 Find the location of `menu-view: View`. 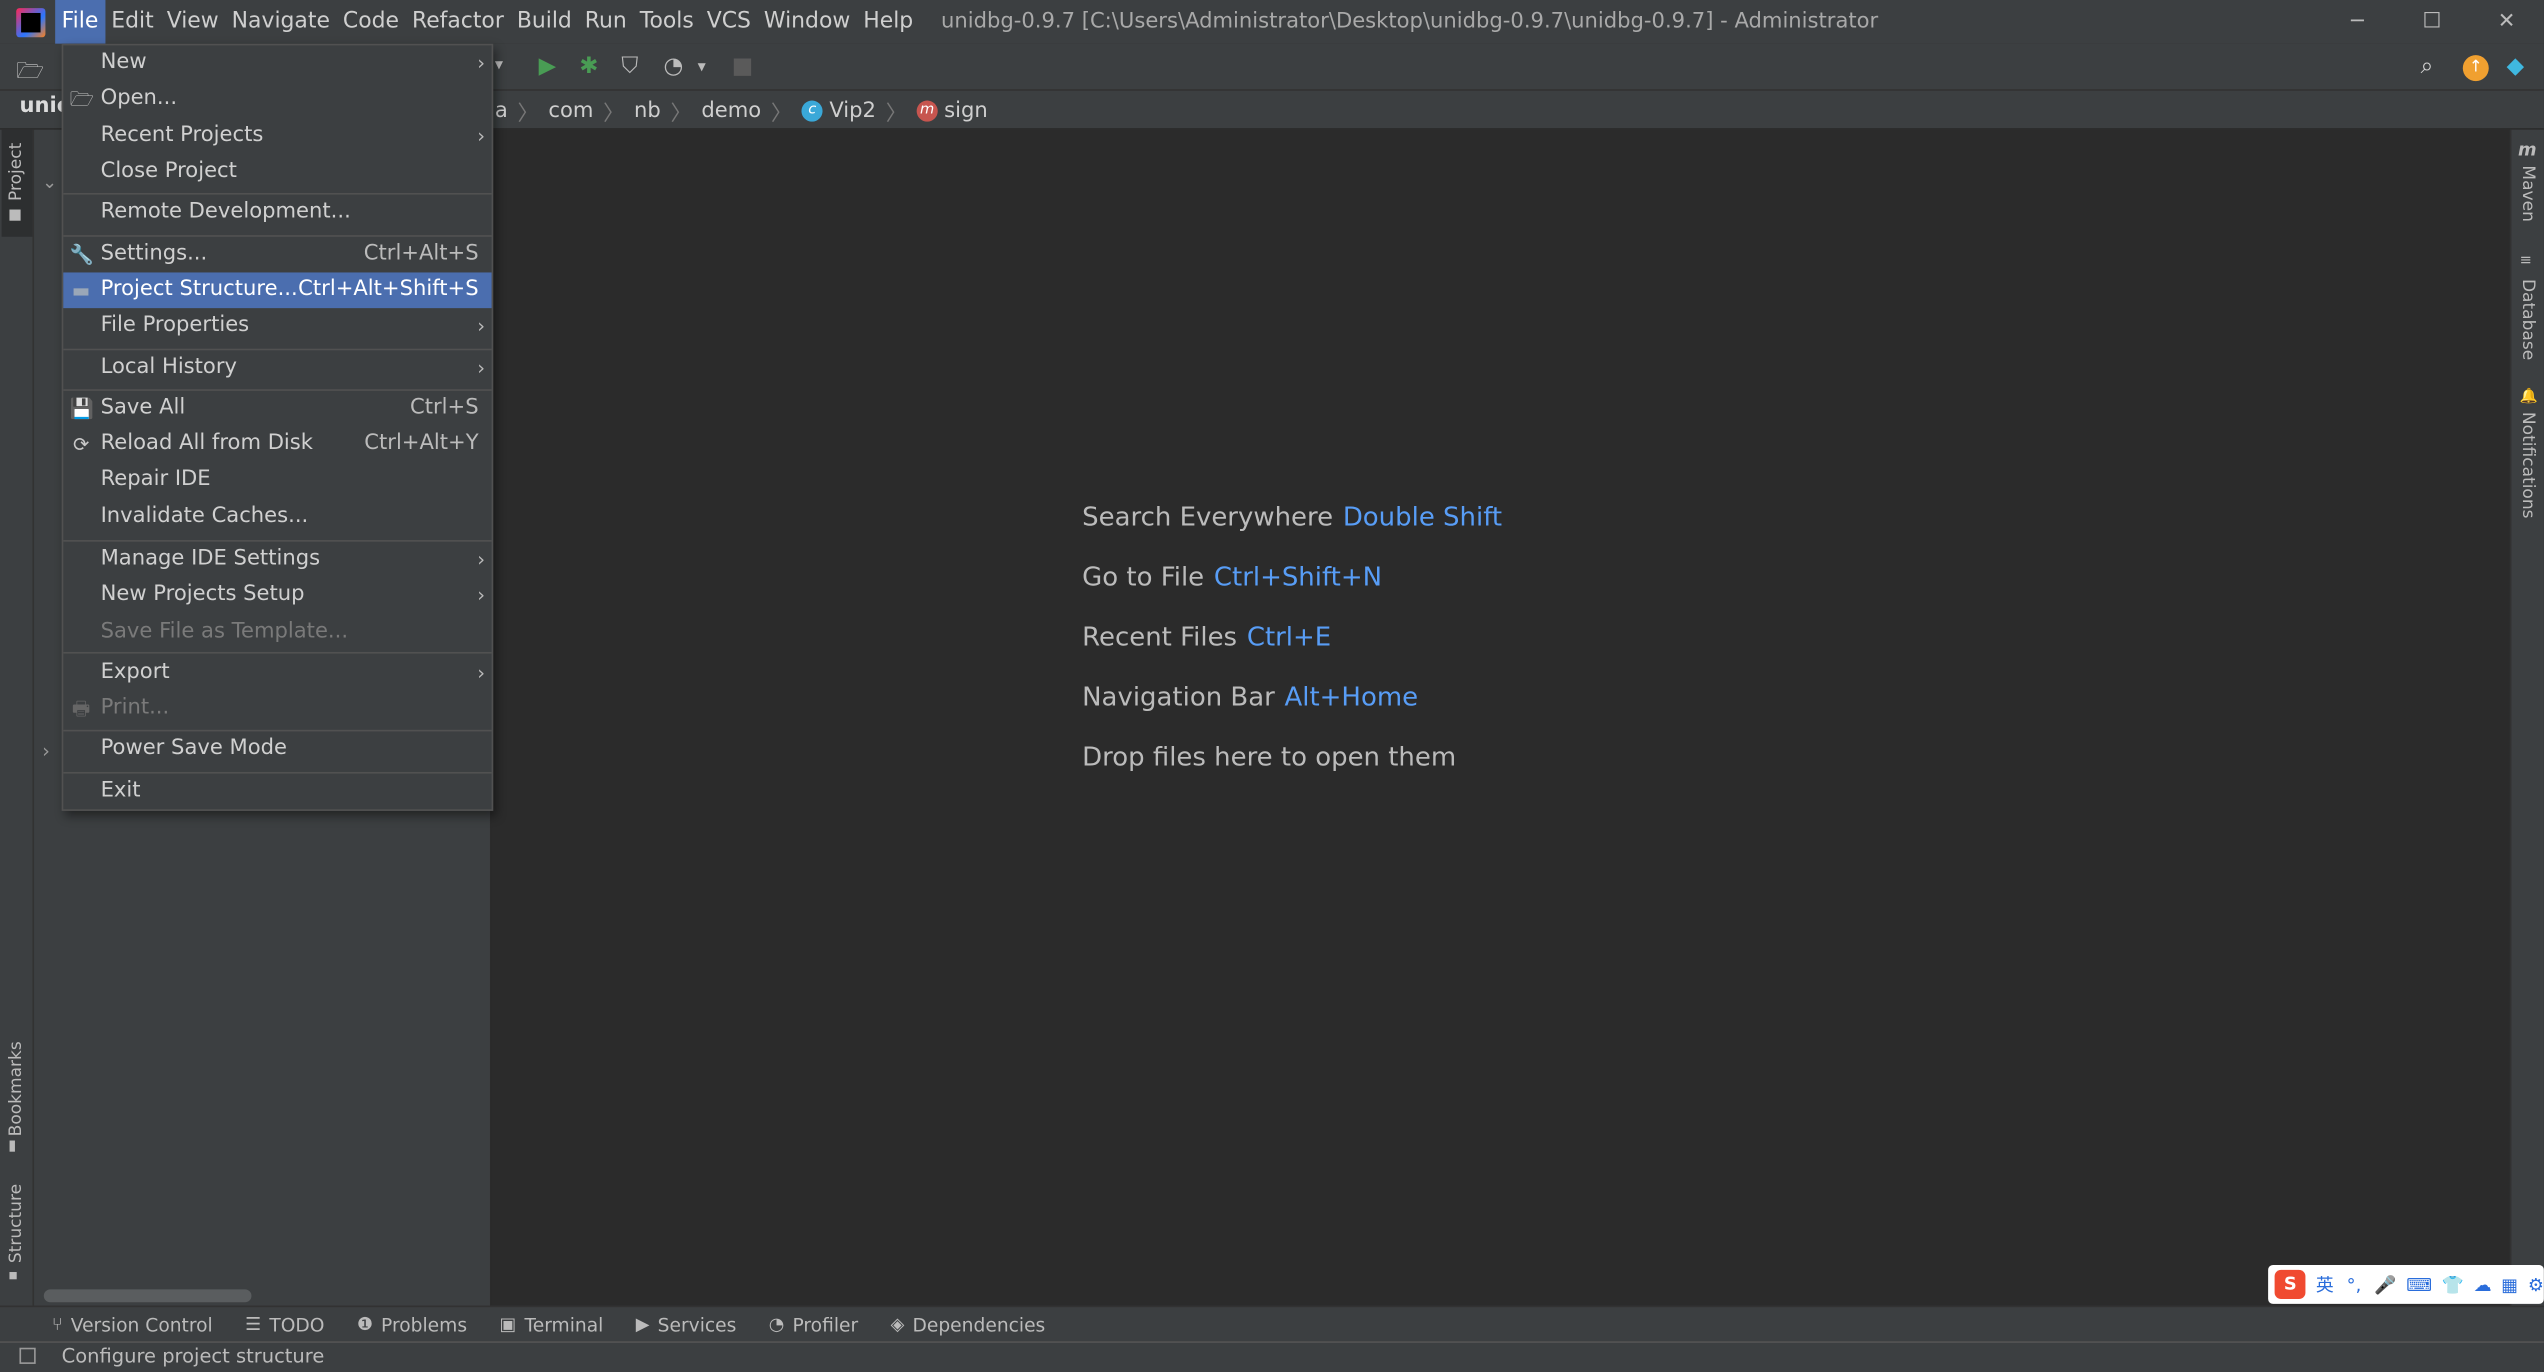

menu-view: View is located at coordinates (192, 22).